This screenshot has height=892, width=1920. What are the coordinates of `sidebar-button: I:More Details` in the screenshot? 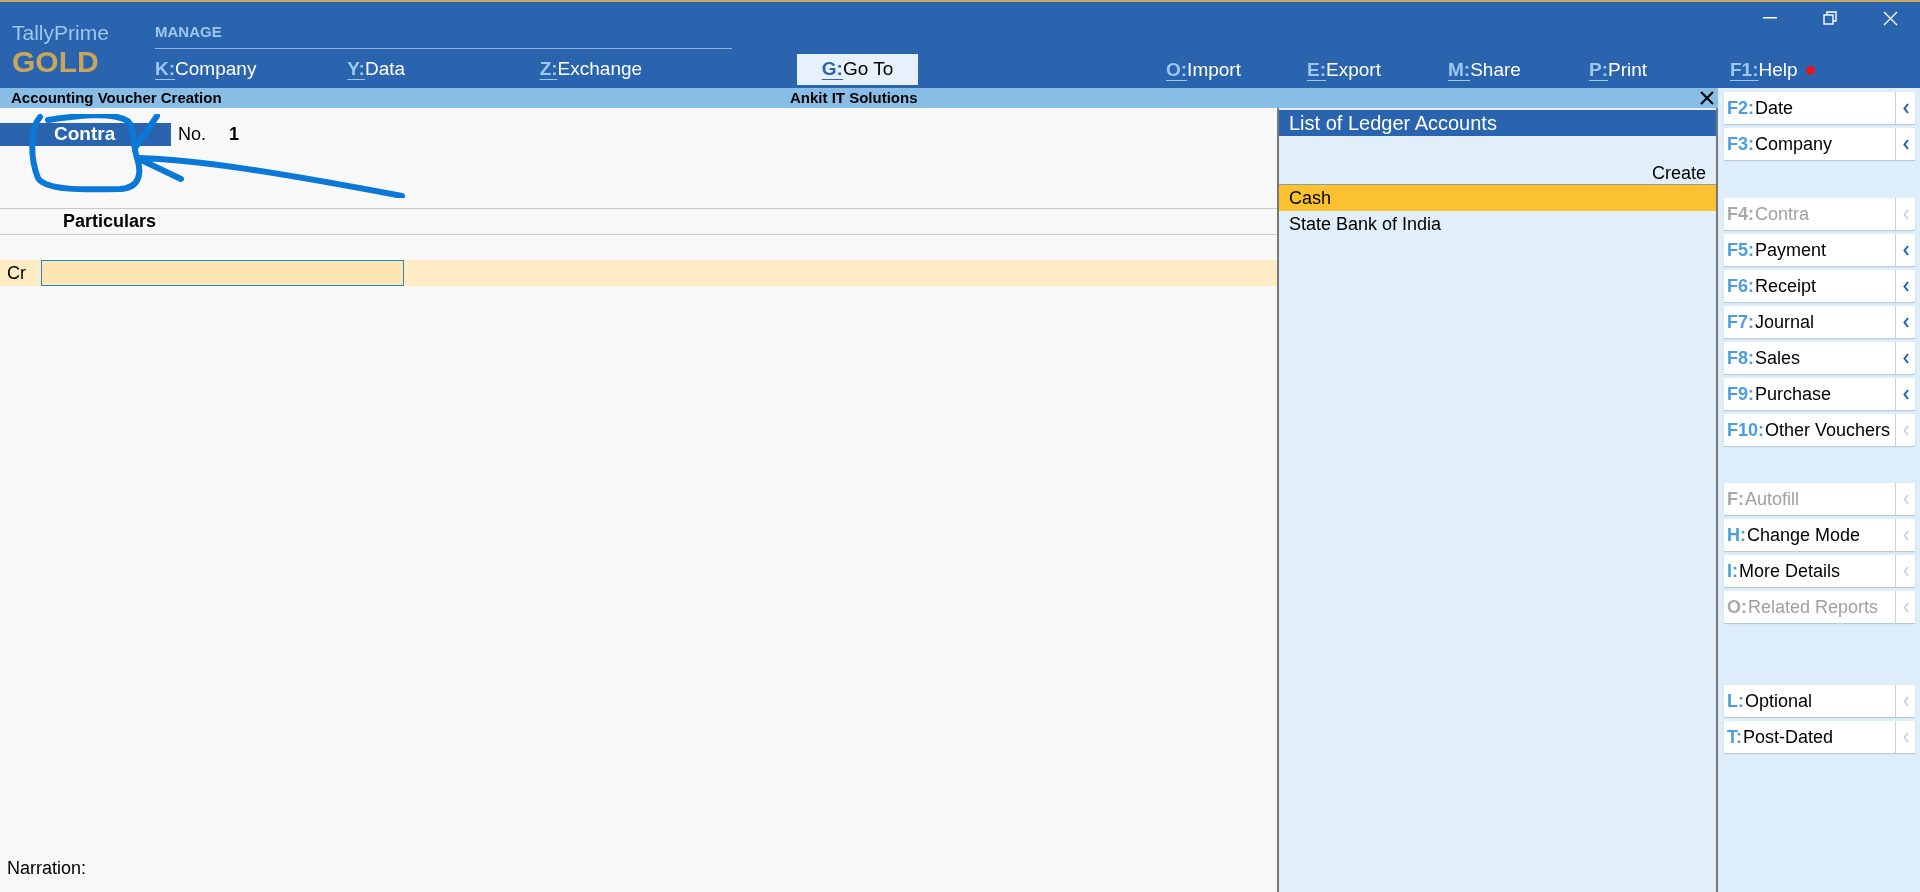 It's located at (1819, 571).